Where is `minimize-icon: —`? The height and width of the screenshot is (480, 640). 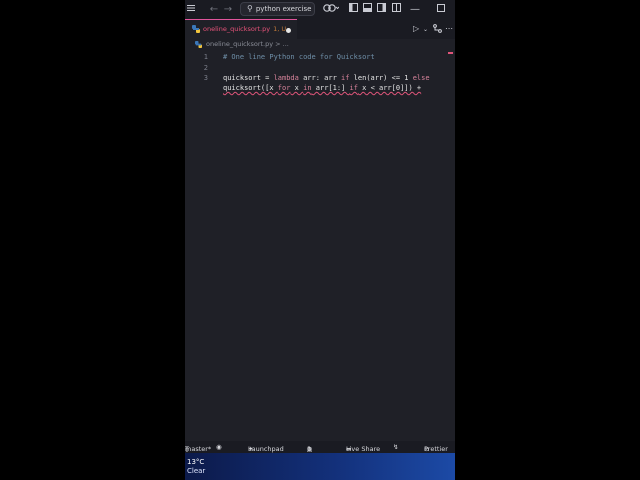 minimize-icon: — is located at coordinates (415, 9).